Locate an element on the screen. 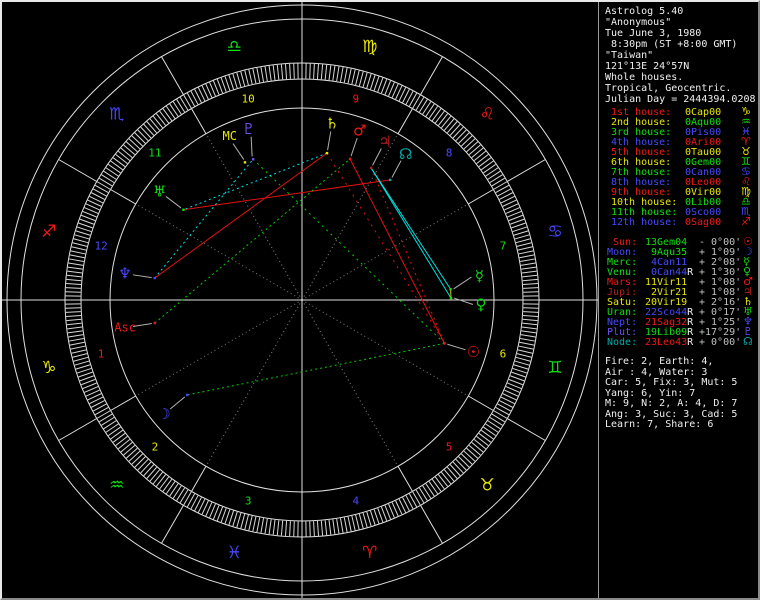  uranus-icon: ♅ is located at coordinates (159, 192).